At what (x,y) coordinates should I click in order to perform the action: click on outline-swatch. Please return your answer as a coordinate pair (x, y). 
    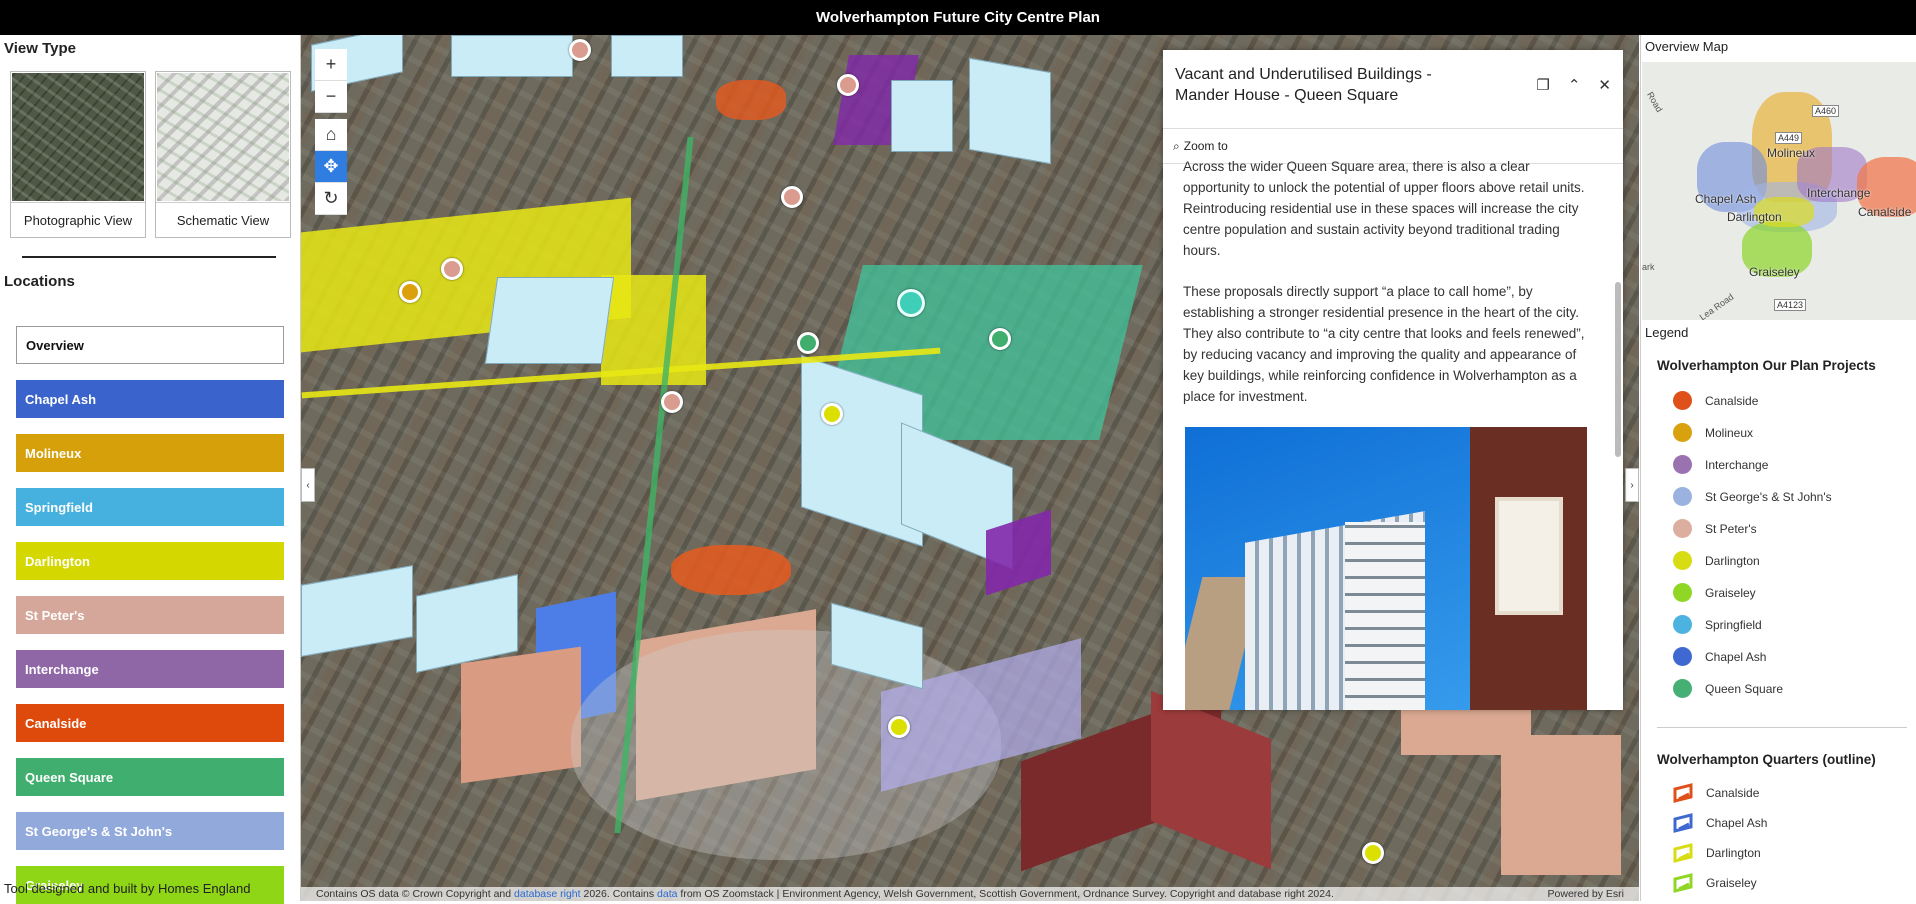
    Looking at the image, I should click on (1683, 853).